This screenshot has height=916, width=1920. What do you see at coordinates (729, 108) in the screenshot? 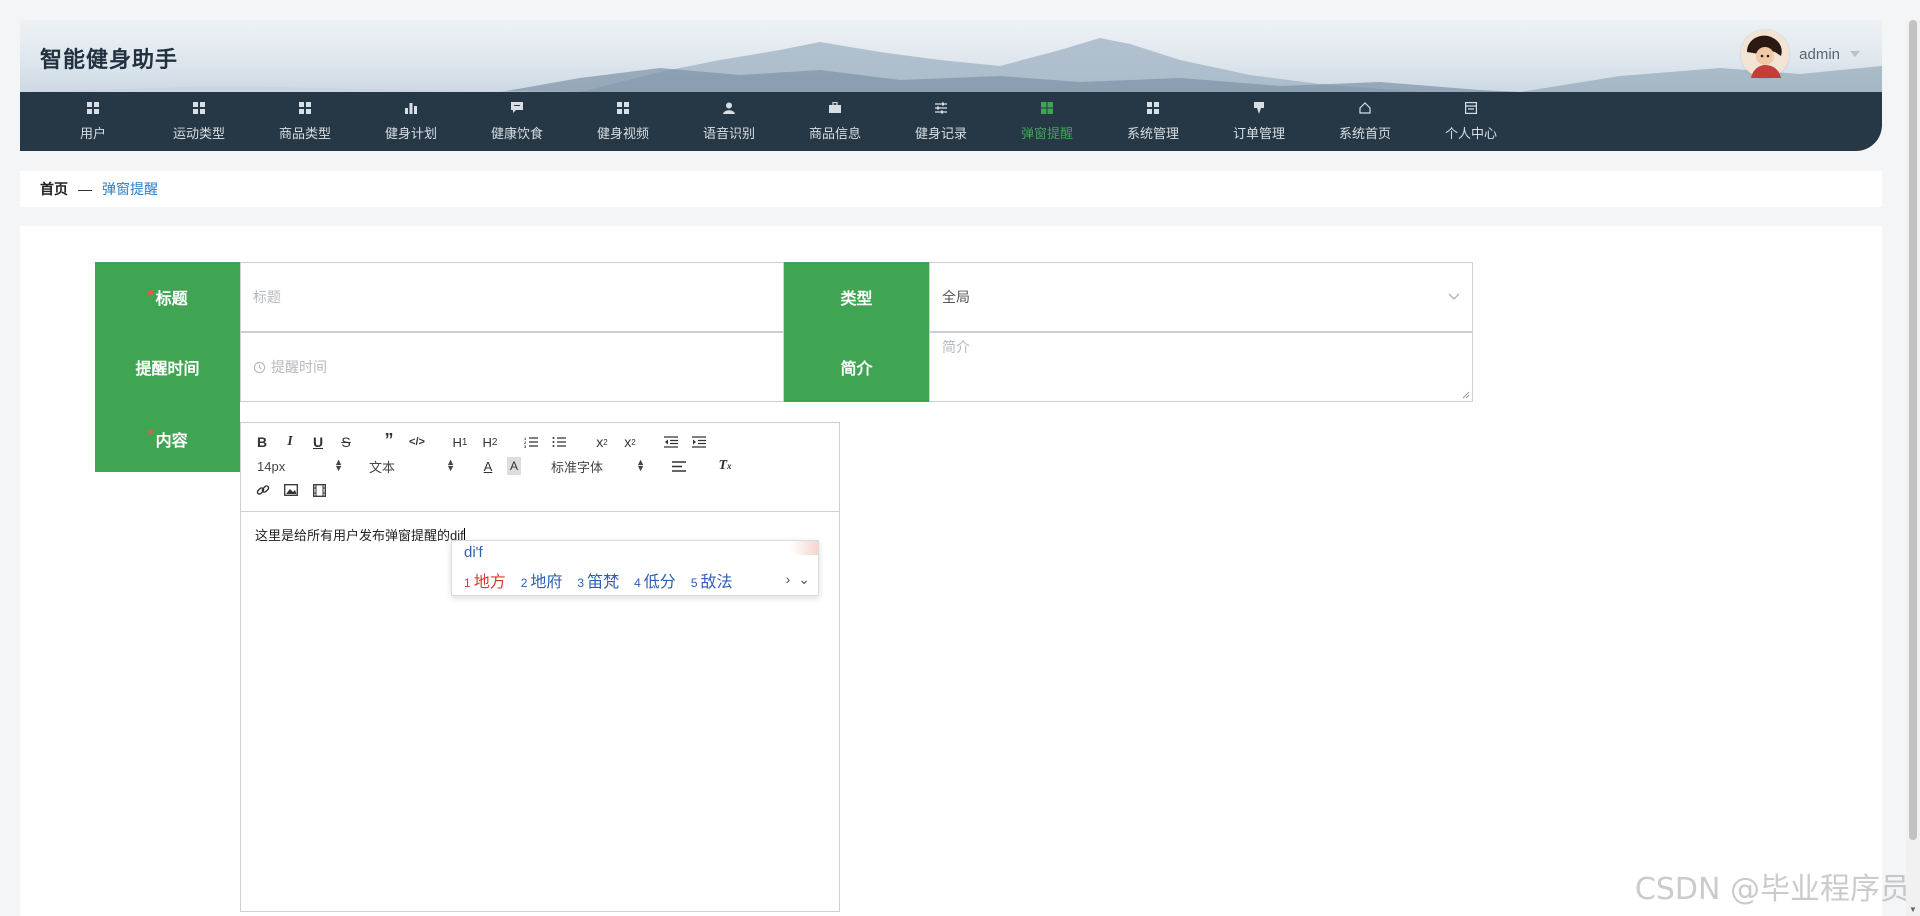
I see `user-icon` at bounding box center [729, 108].